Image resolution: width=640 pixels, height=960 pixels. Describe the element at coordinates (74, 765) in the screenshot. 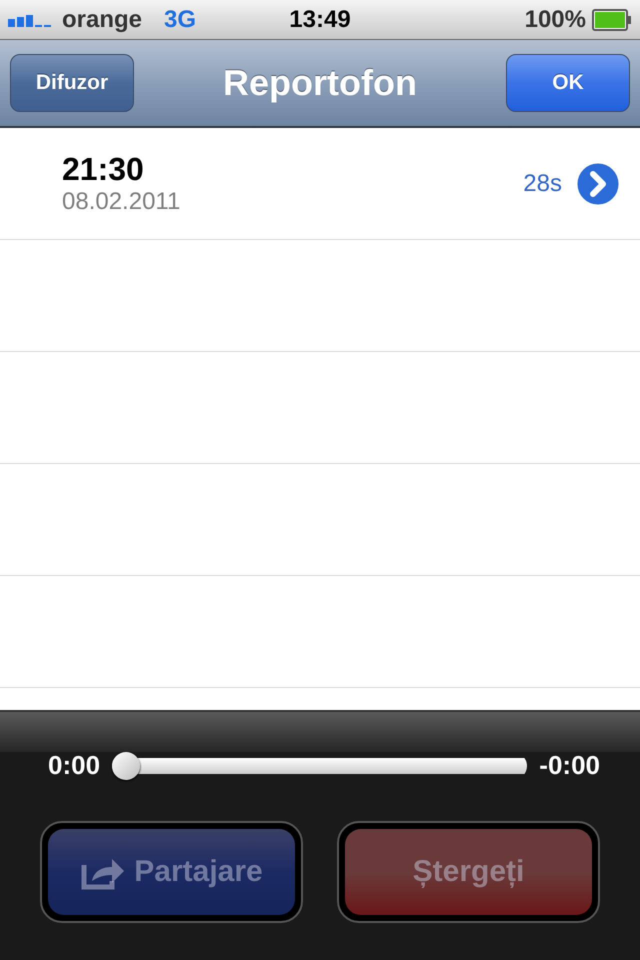

I see `elapsed-time: 0:00` at that location.